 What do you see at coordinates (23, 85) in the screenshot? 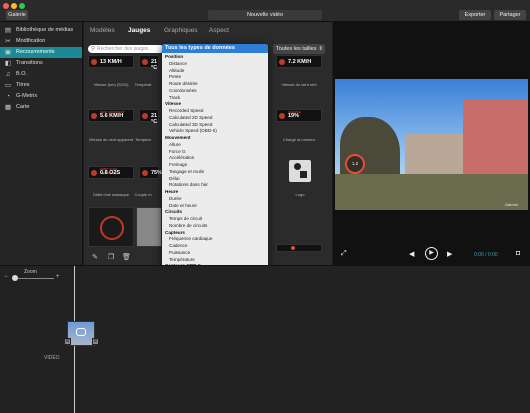
I see `sidebar-item-label: Titres` at bounding box center [23, 85].